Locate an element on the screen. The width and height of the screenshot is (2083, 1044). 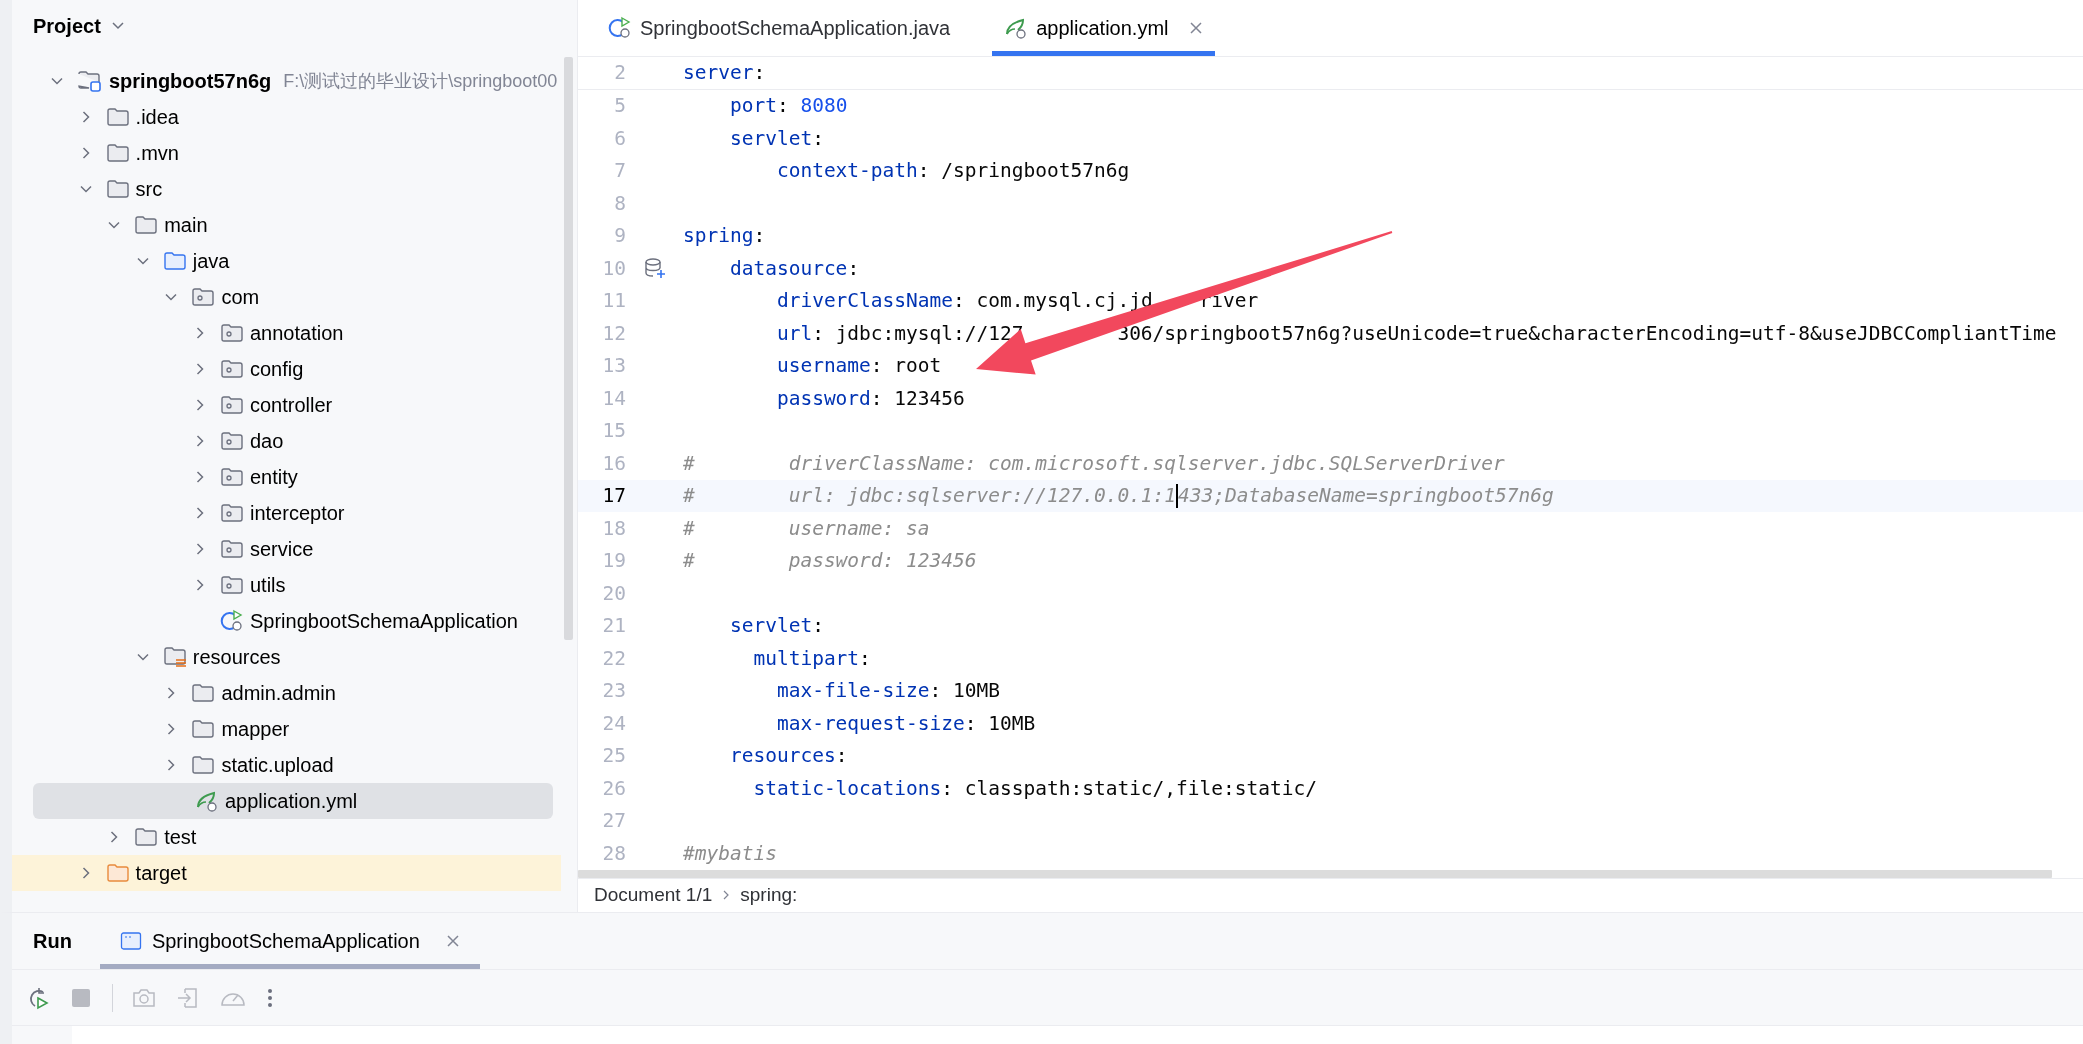
tree-item: src is located at coordinates (286, 189).